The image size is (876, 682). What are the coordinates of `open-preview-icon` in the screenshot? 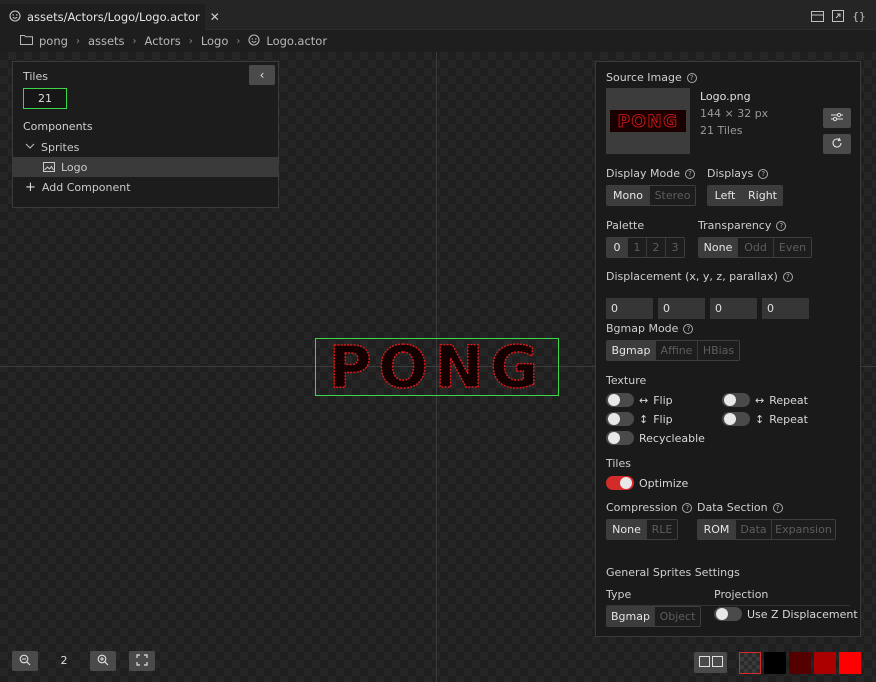 It's located at (838, 16).